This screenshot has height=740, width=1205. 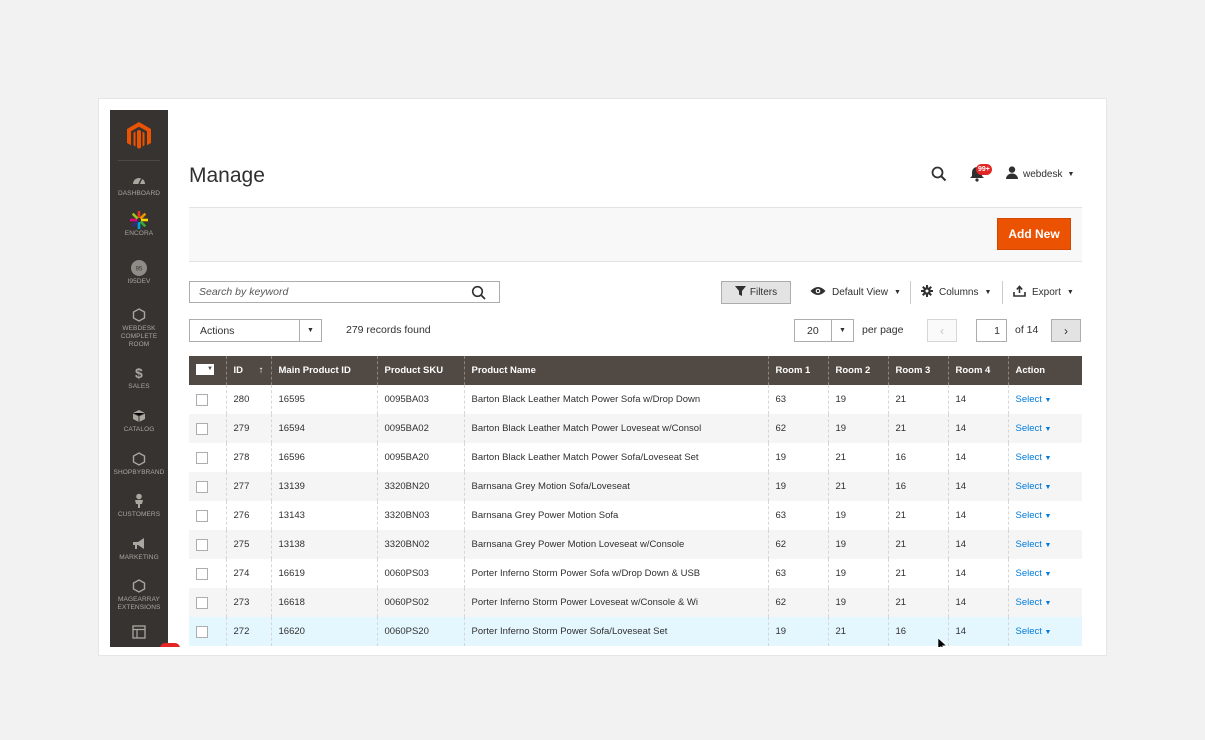 I want to click on magento-logo-icon, so click(x=139, y=135).